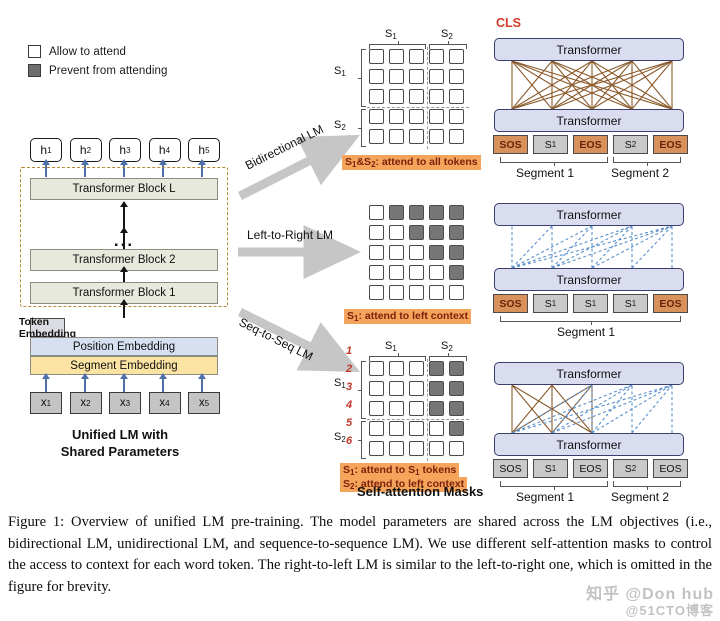 The height and width of the screenshot is (621, 720). Describe the element at coordinates (545, 173) in the screenshot. I see `bidir-segment-label-1: Segment 1` at that location.